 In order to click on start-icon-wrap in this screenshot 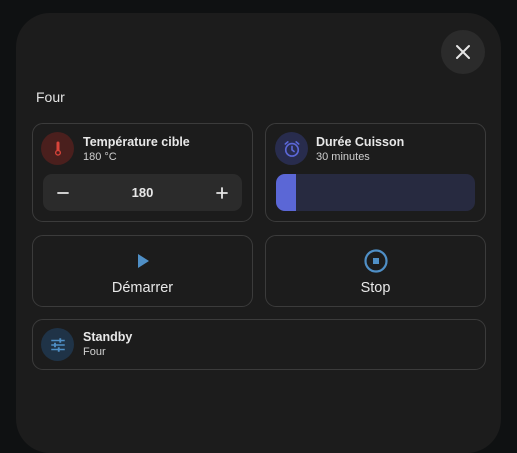, I will do `click(143, 261)`.